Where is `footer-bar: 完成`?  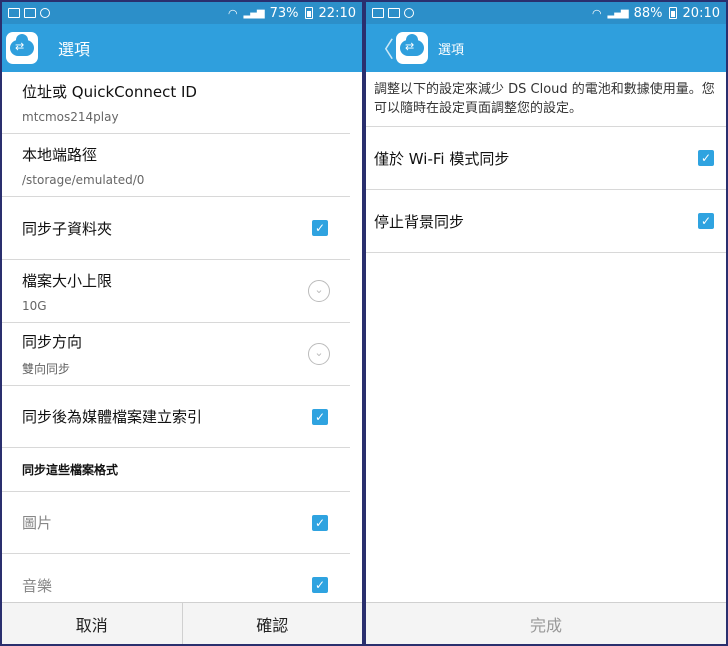 footer-bar: 完成 is located at coordinates (546, 623).